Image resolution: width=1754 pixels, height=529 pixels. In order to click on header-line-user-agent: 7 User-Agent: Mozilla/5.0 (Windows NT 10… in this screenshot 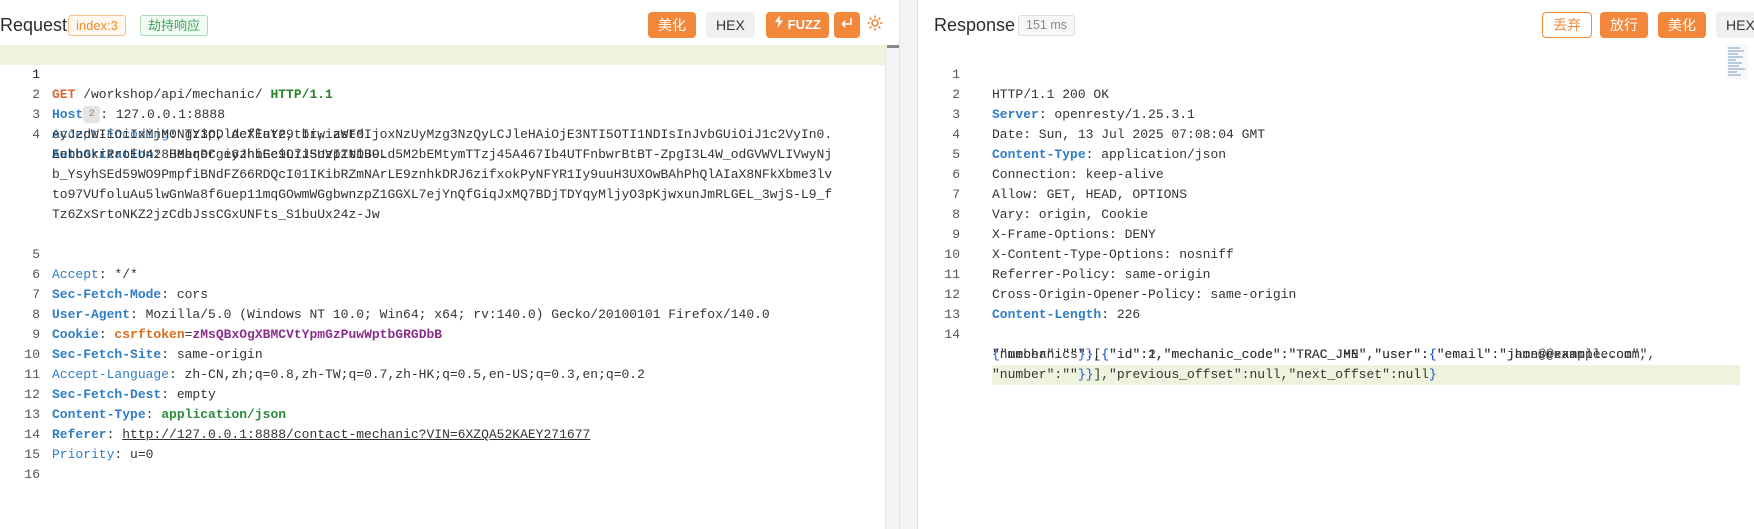, I will do `click(449, 293)`.